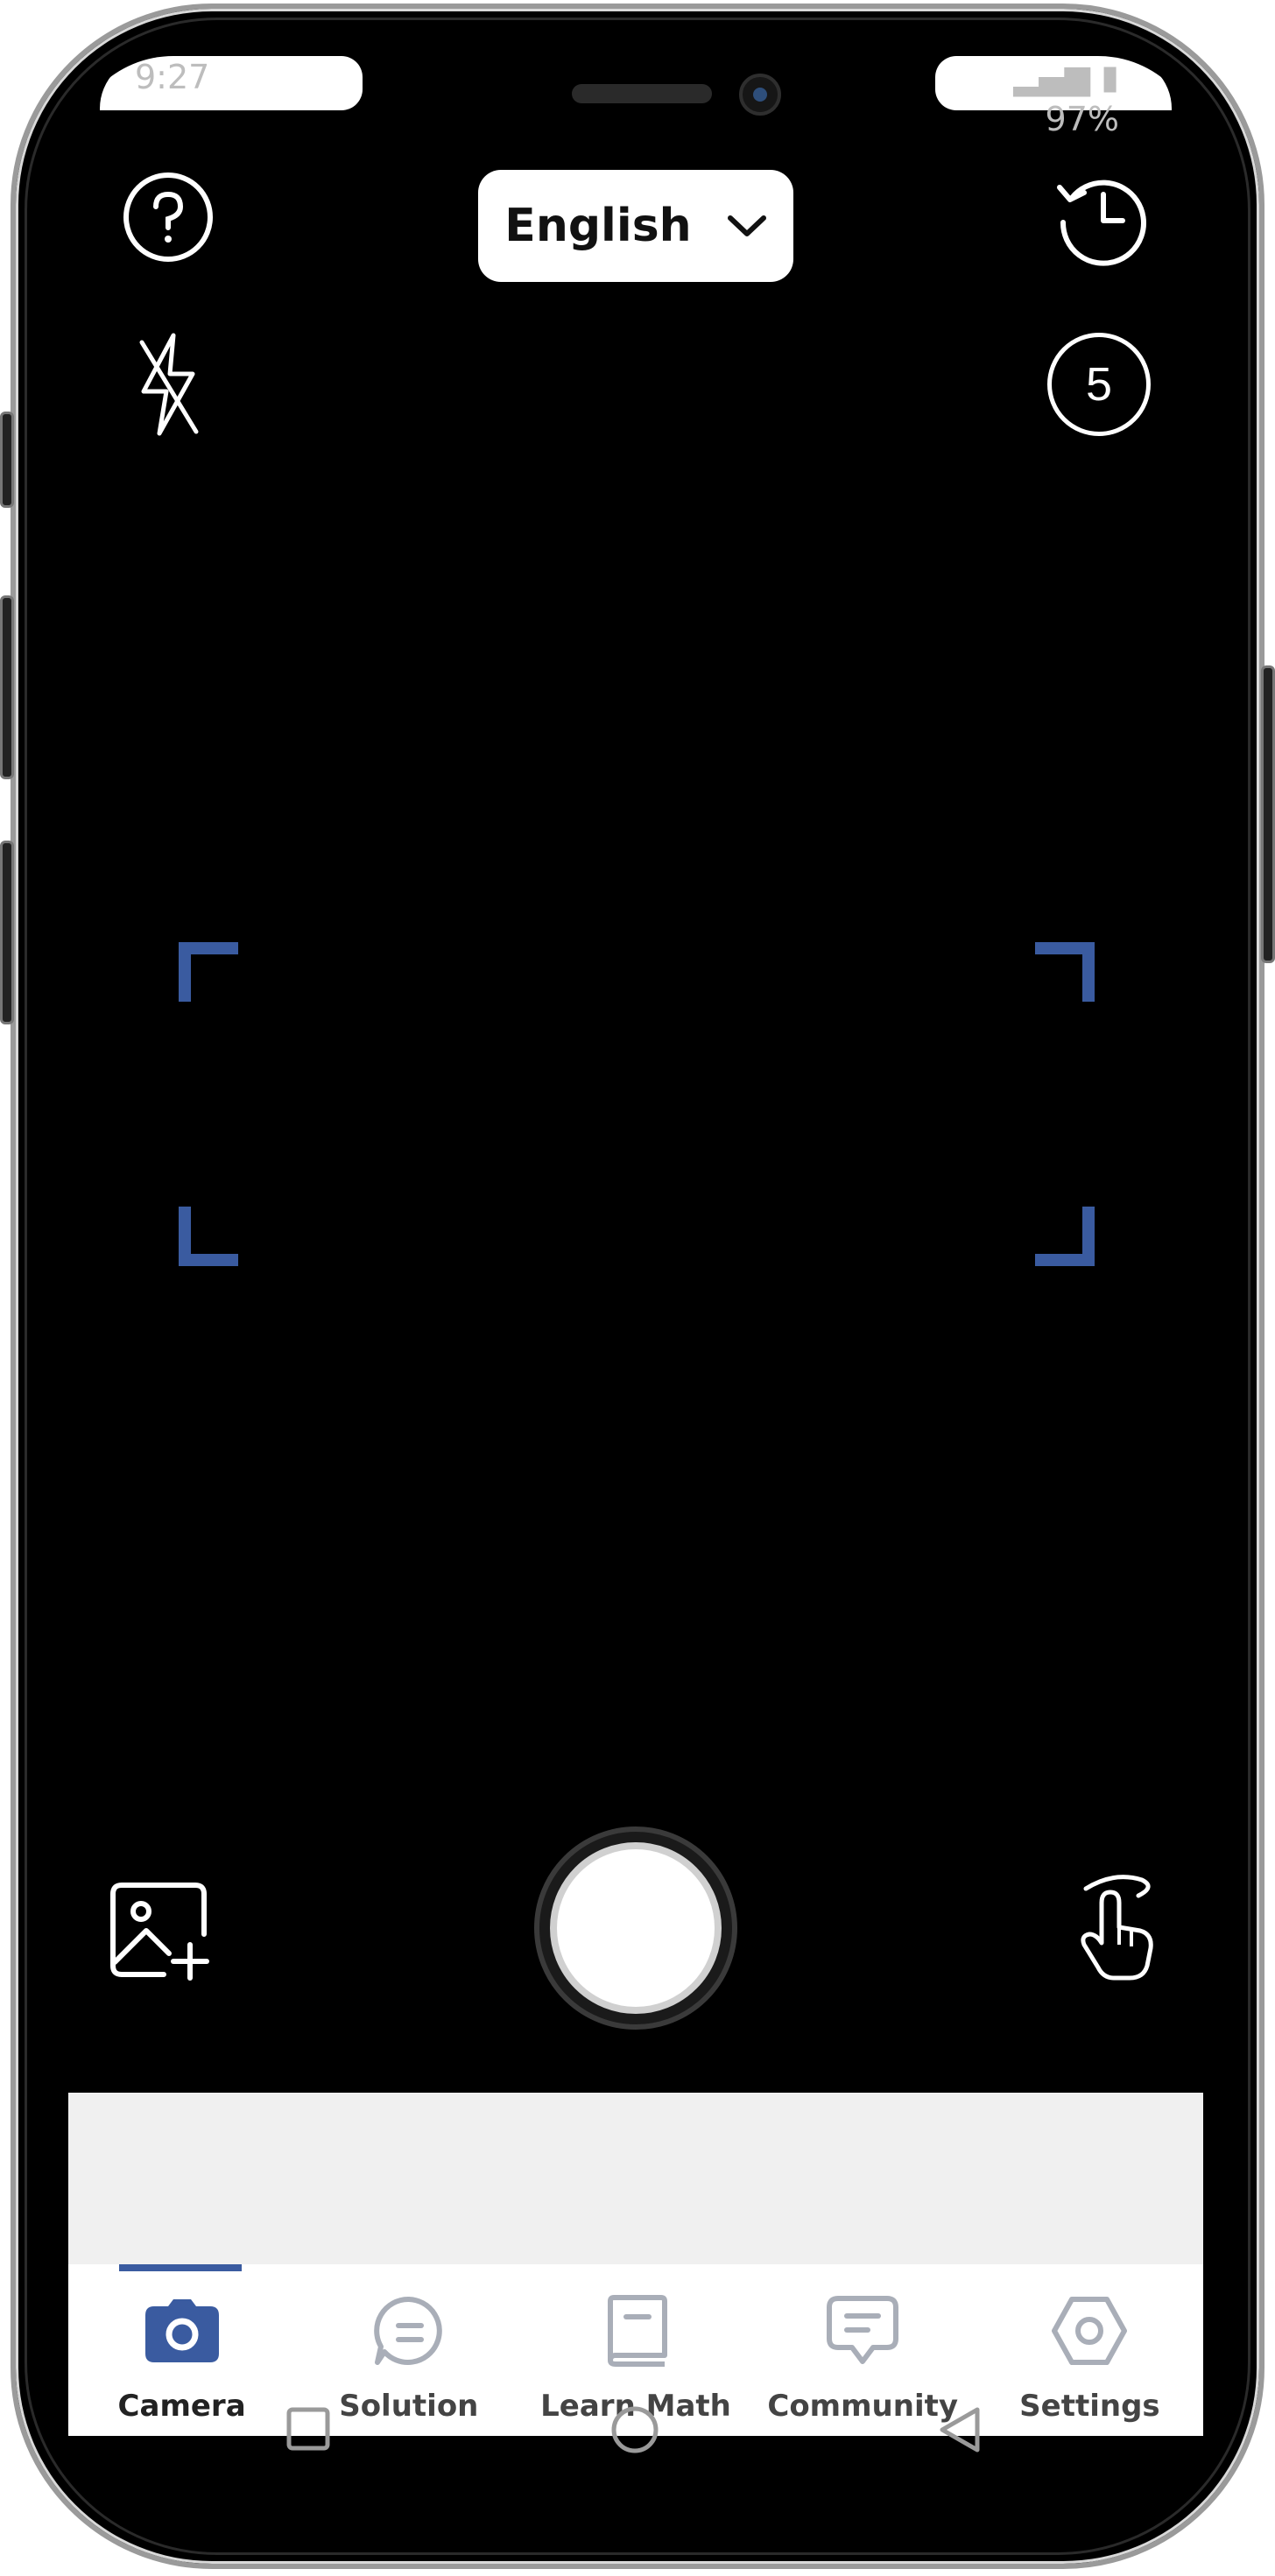 The height and width of the screenshot is (2576, 1275). I want to click on ad-banner-area, so click(635, 2178).